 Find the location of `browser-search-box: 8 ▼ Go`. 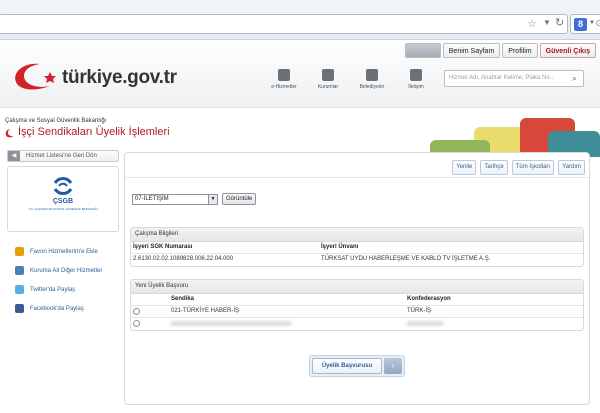

browser-search-box: 8 ▼ Go is located at coordinates (585, 24).